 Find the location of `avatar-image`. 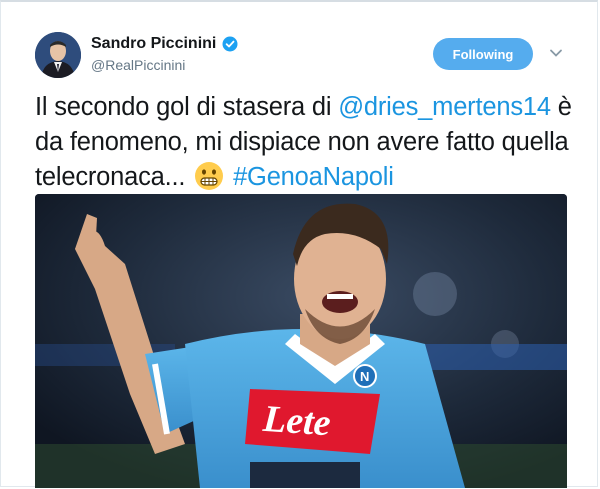

avatar-image is located at coordinates (58, 55).